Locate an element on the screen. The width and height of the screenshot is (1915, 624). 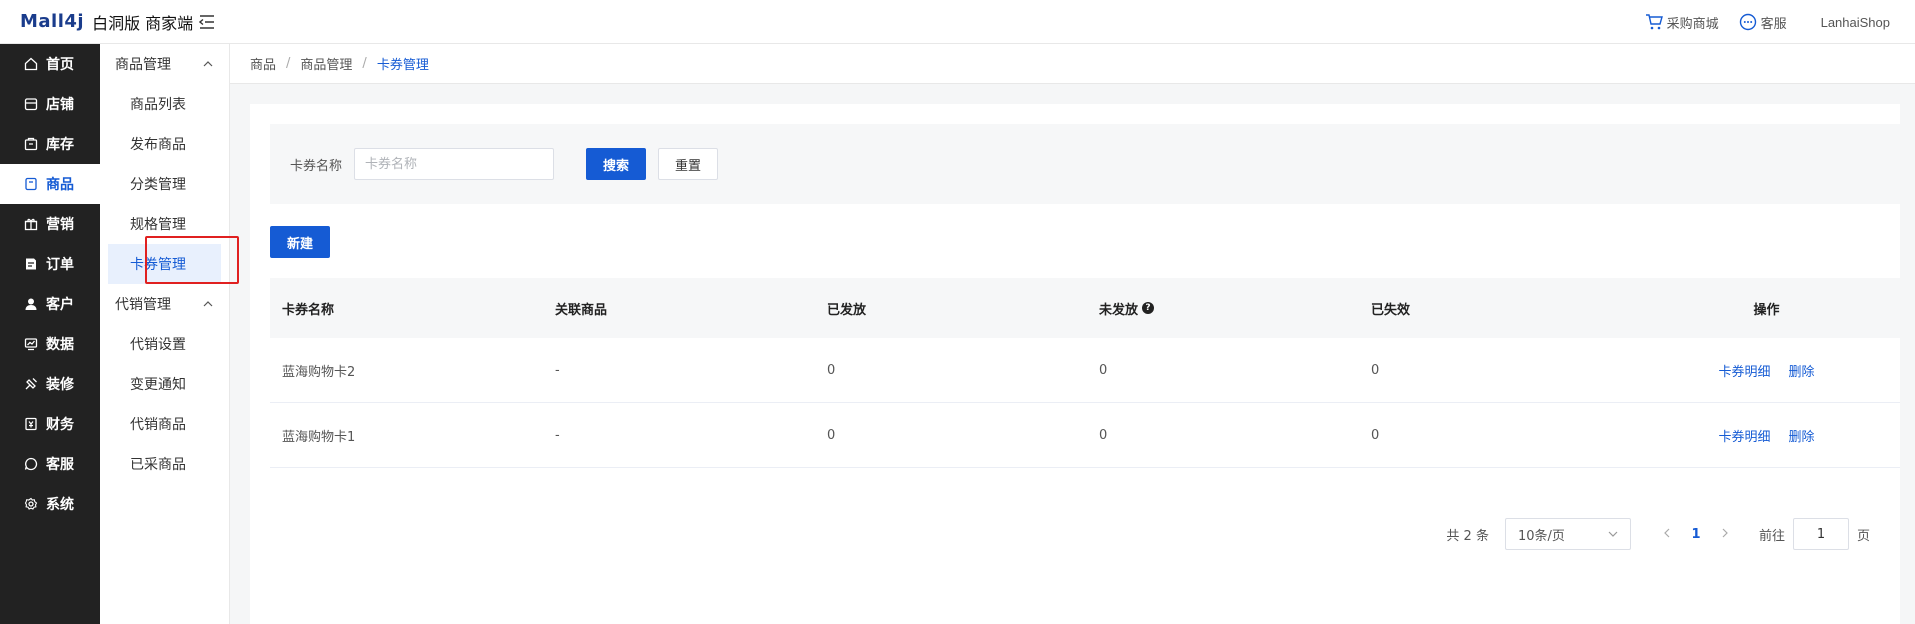
sidebar-item-label: 客户 is located at coordinates (60, 305).